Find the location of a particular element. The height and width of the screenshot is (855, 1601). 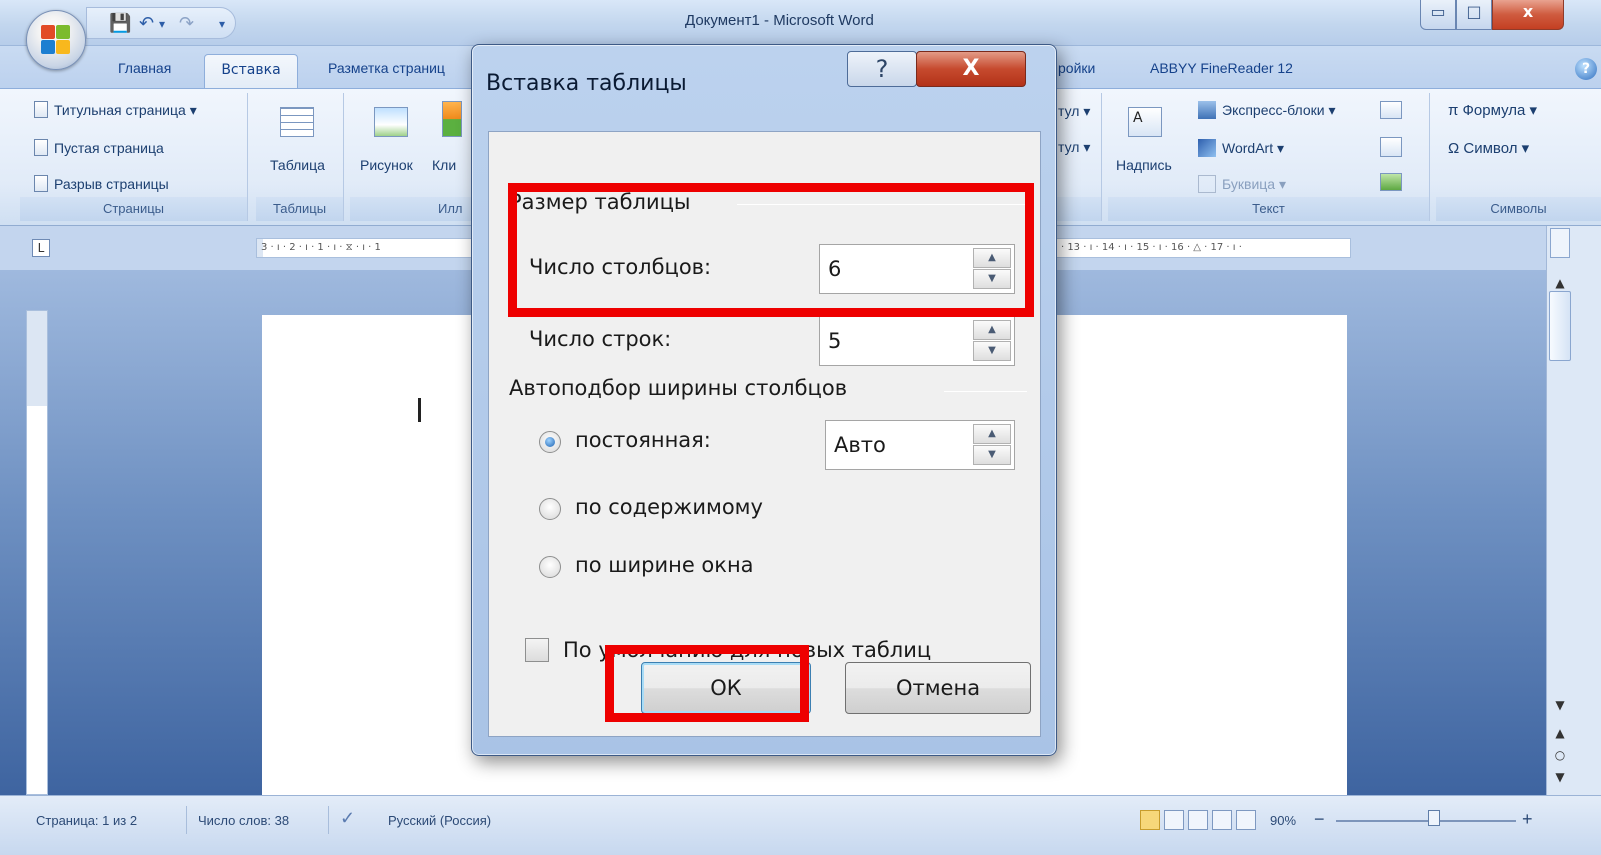

web-layout-view-icon is located at coordinates (1198, 820).